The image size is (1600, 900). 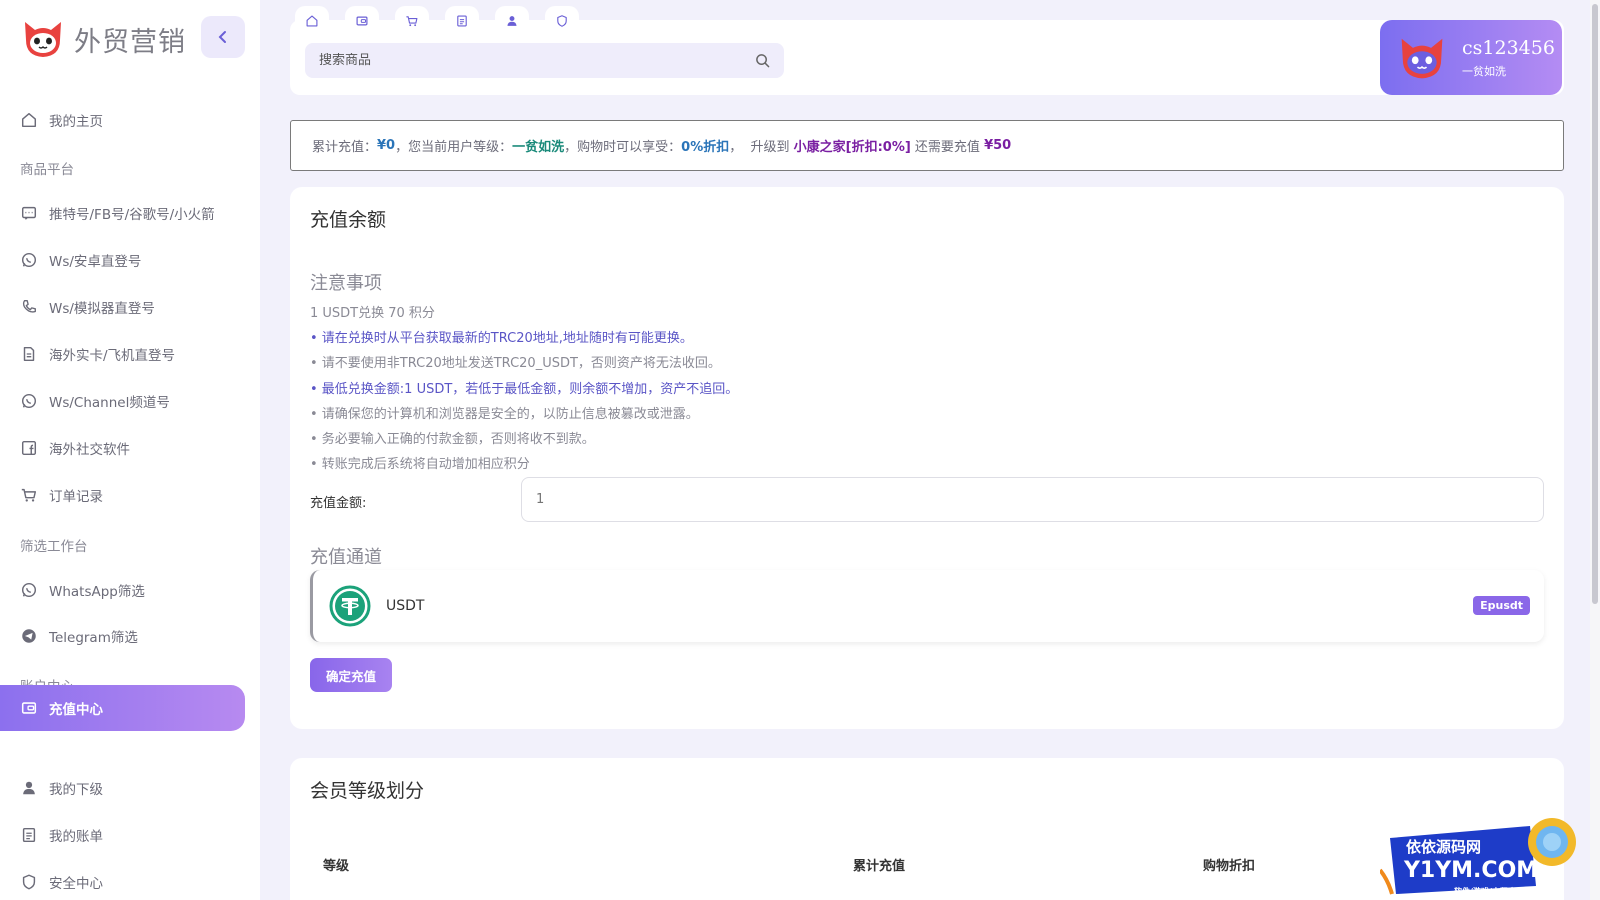 I want to click on quick-link-bill, so click(x=462, y=21).